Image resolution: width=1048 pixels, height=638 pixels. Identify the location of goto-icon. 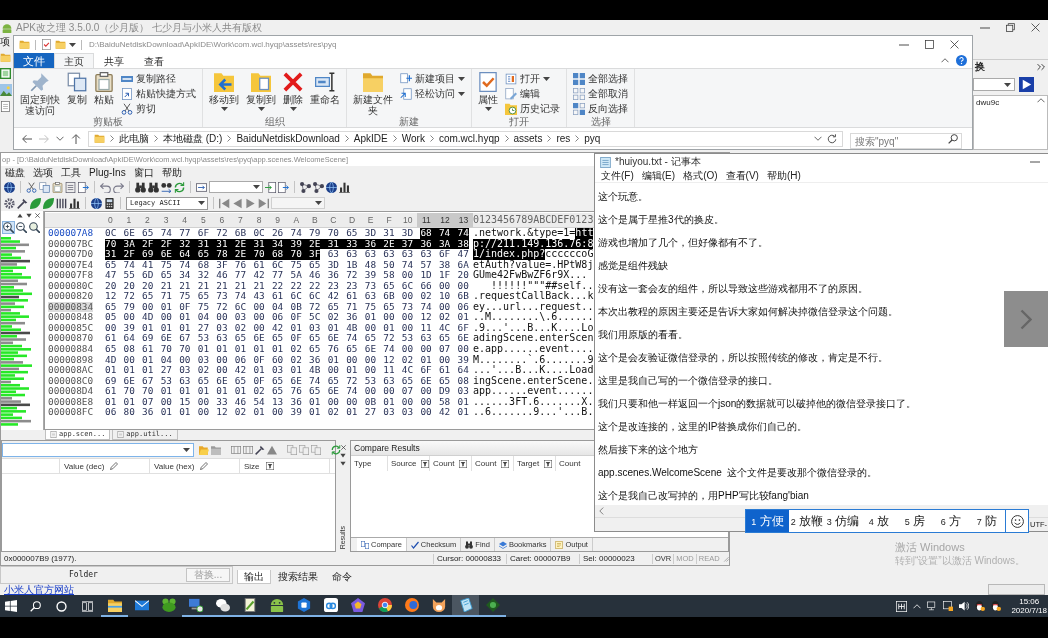
(201, 187).